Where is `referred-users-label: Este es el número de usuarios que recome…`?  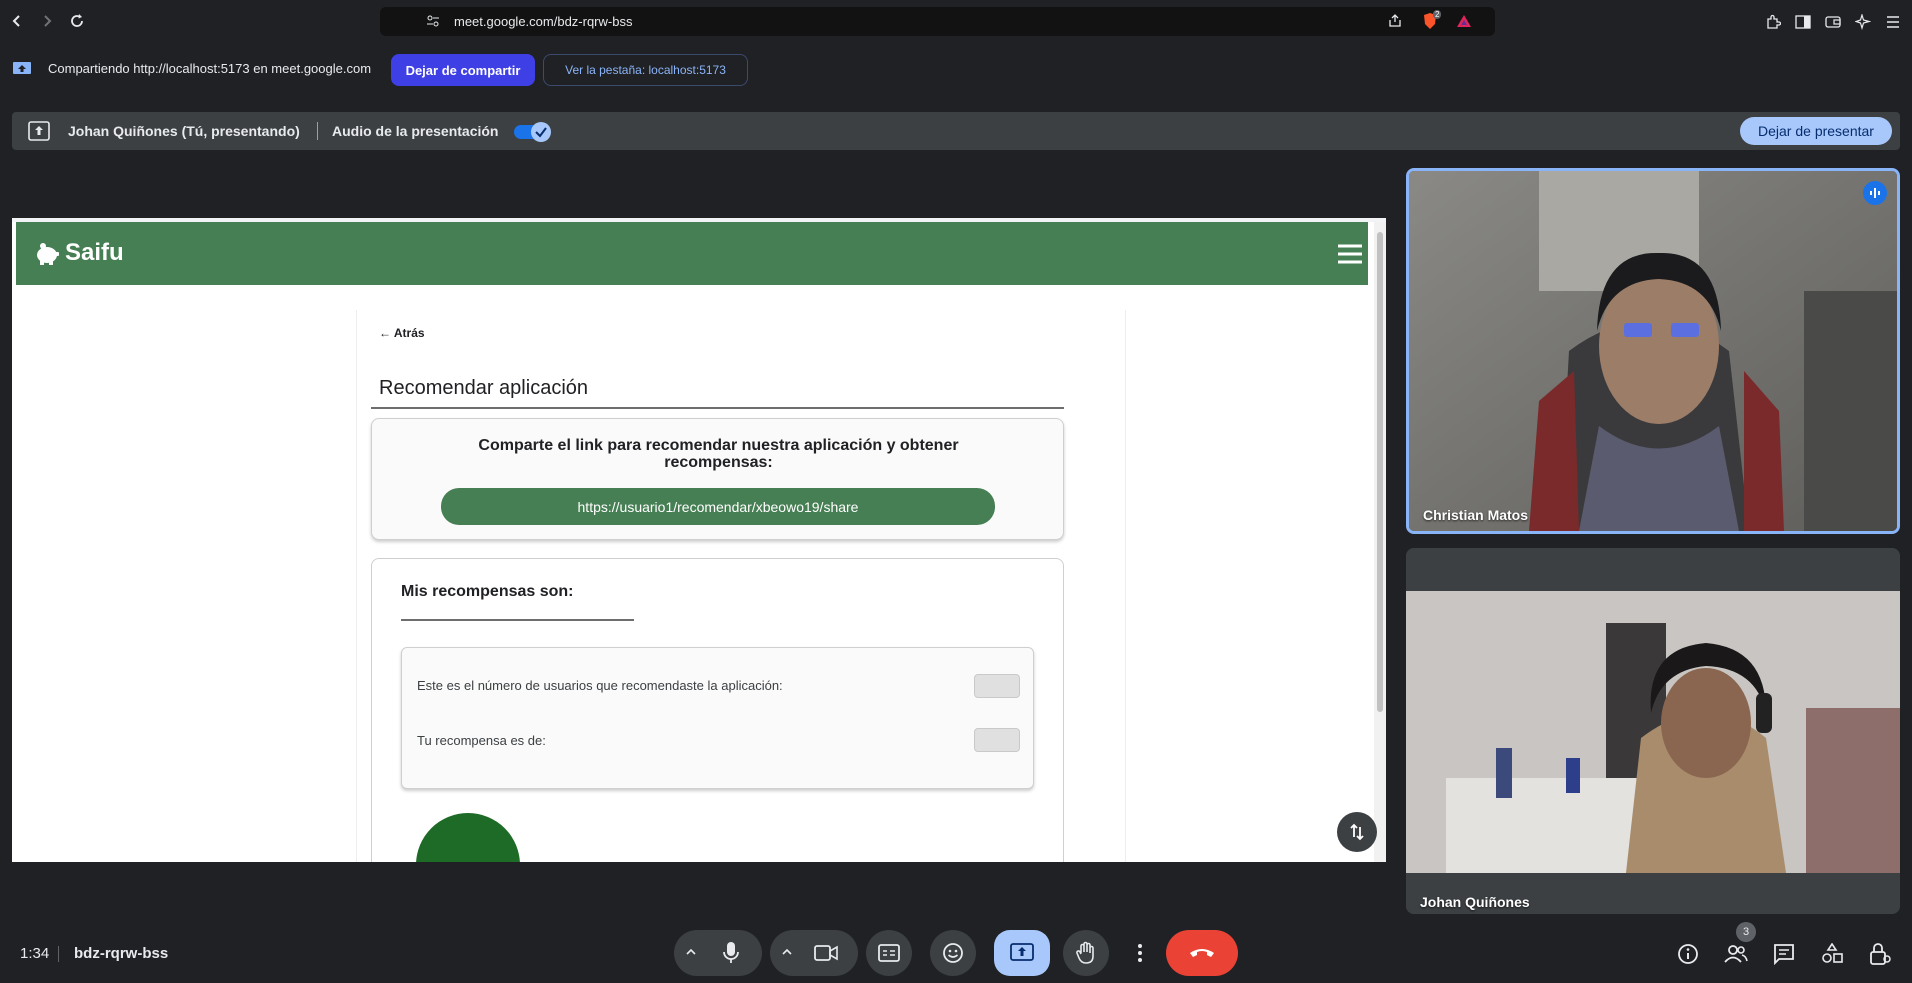 referred-users-label: Este es el número de usuarios que recome… is located at coordinates (600, 685).